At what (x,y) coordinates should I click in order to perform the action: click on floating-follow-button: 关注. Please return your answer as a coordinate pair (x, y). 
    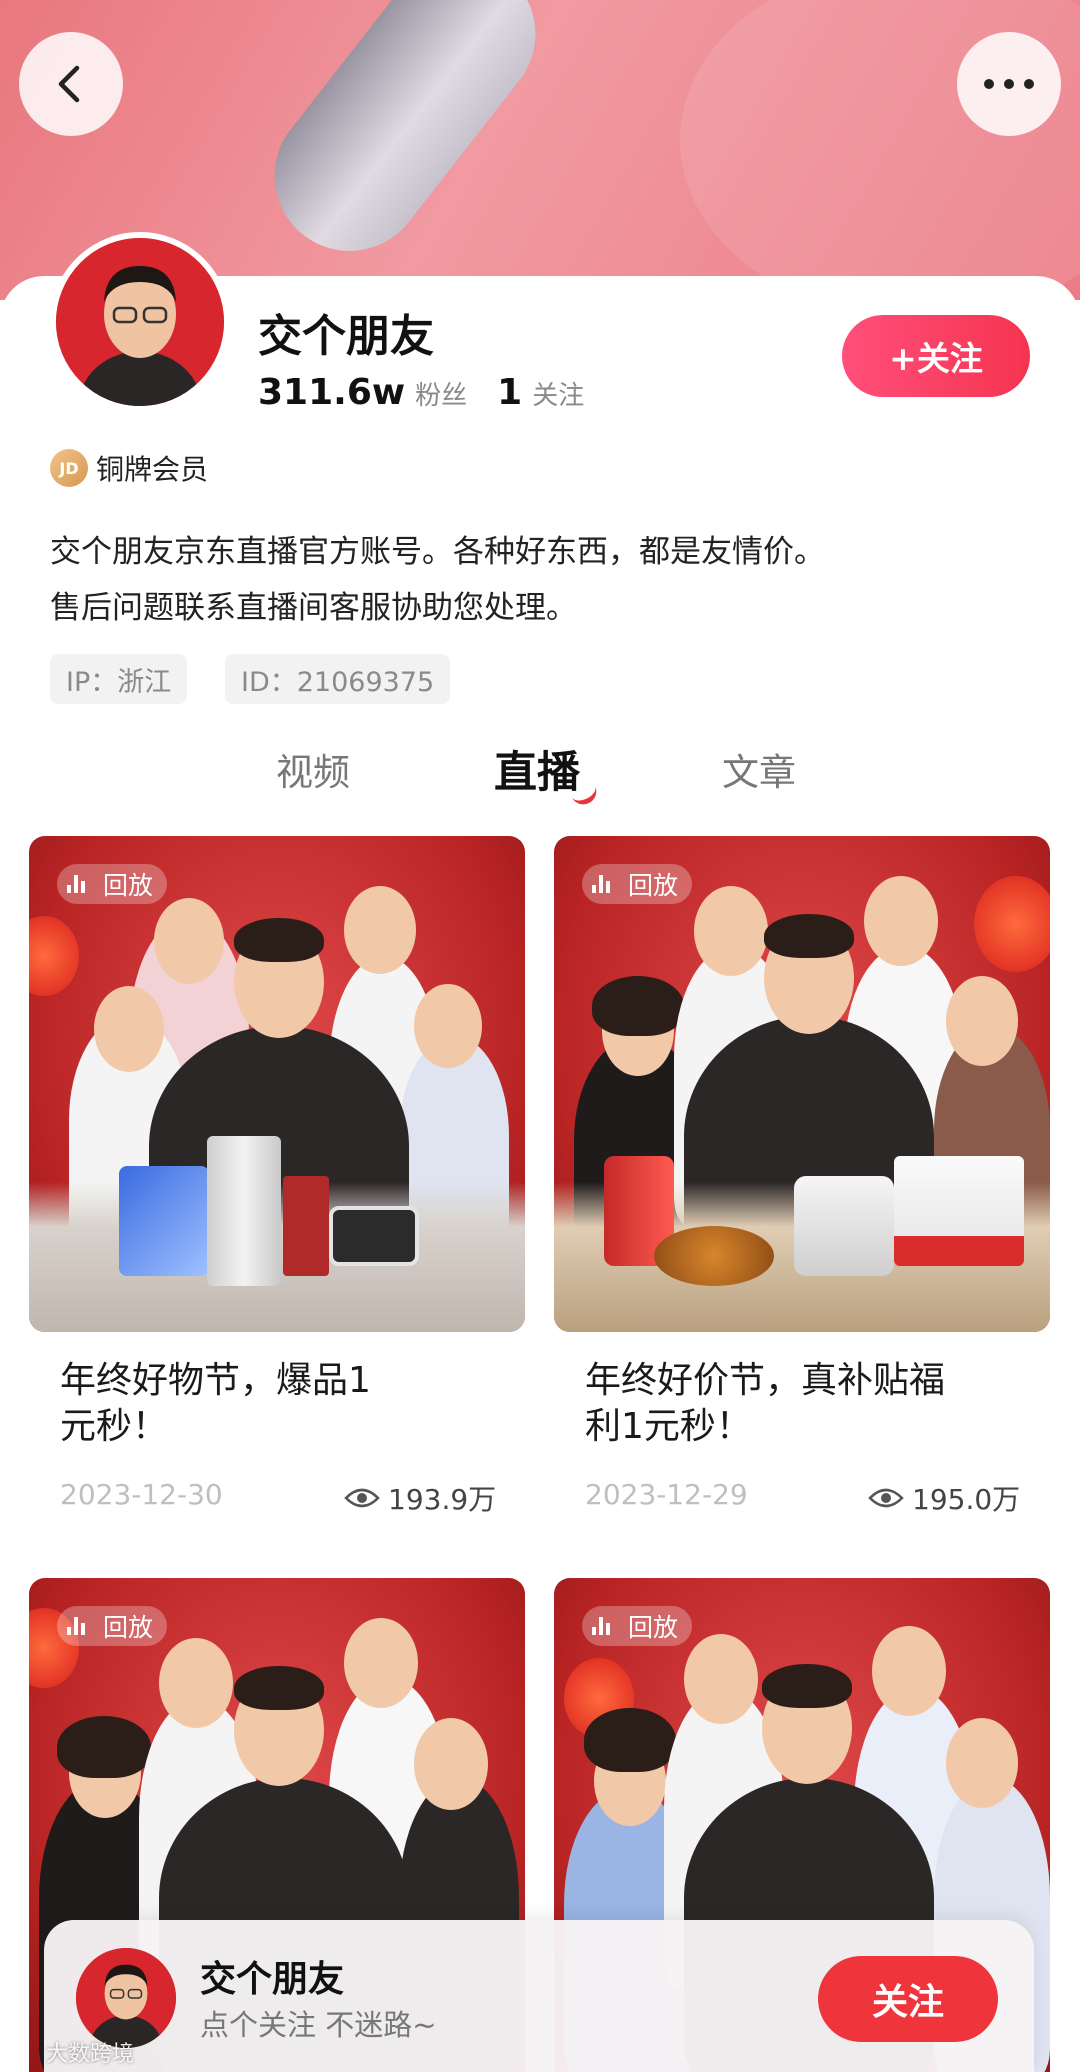
    Looking at the image, I should click on (908, 1999).